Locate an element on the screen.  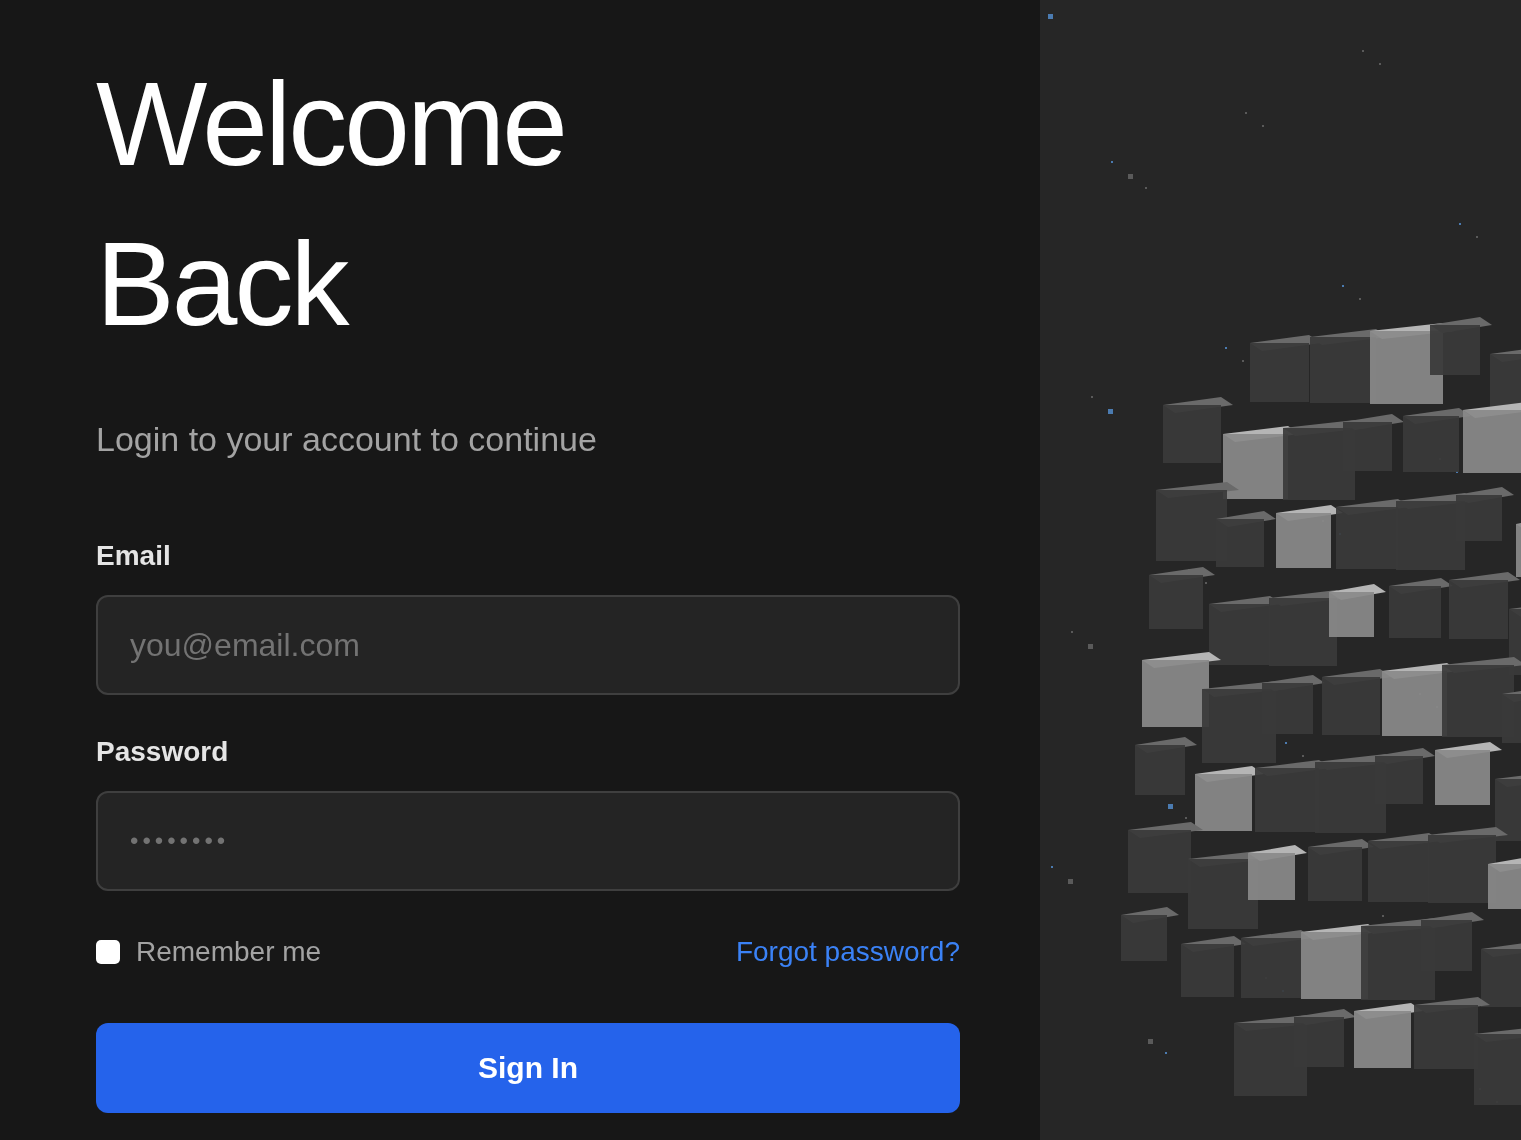
field-label: Email is located at coordinates (134, 556).